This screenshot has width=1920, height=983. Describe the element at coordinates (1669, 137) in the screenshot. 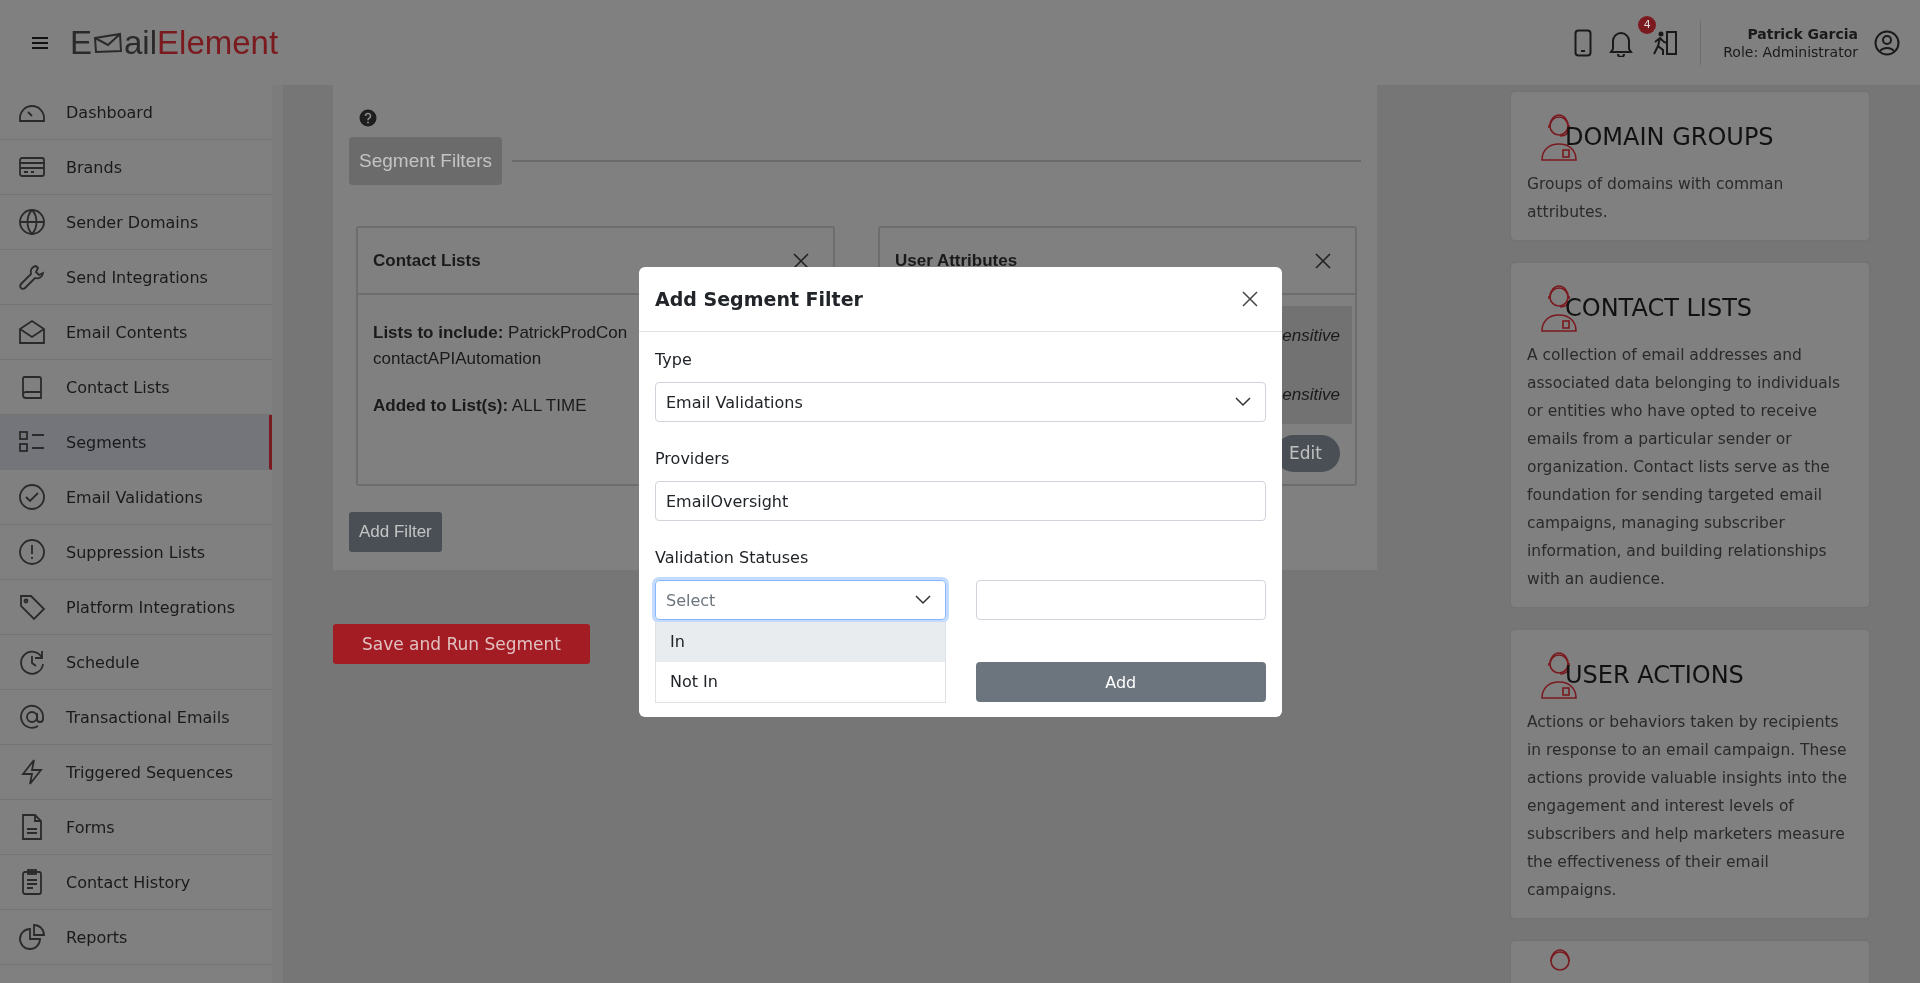

I see `info-card-title: DOMAIN GROUPS` at that location.